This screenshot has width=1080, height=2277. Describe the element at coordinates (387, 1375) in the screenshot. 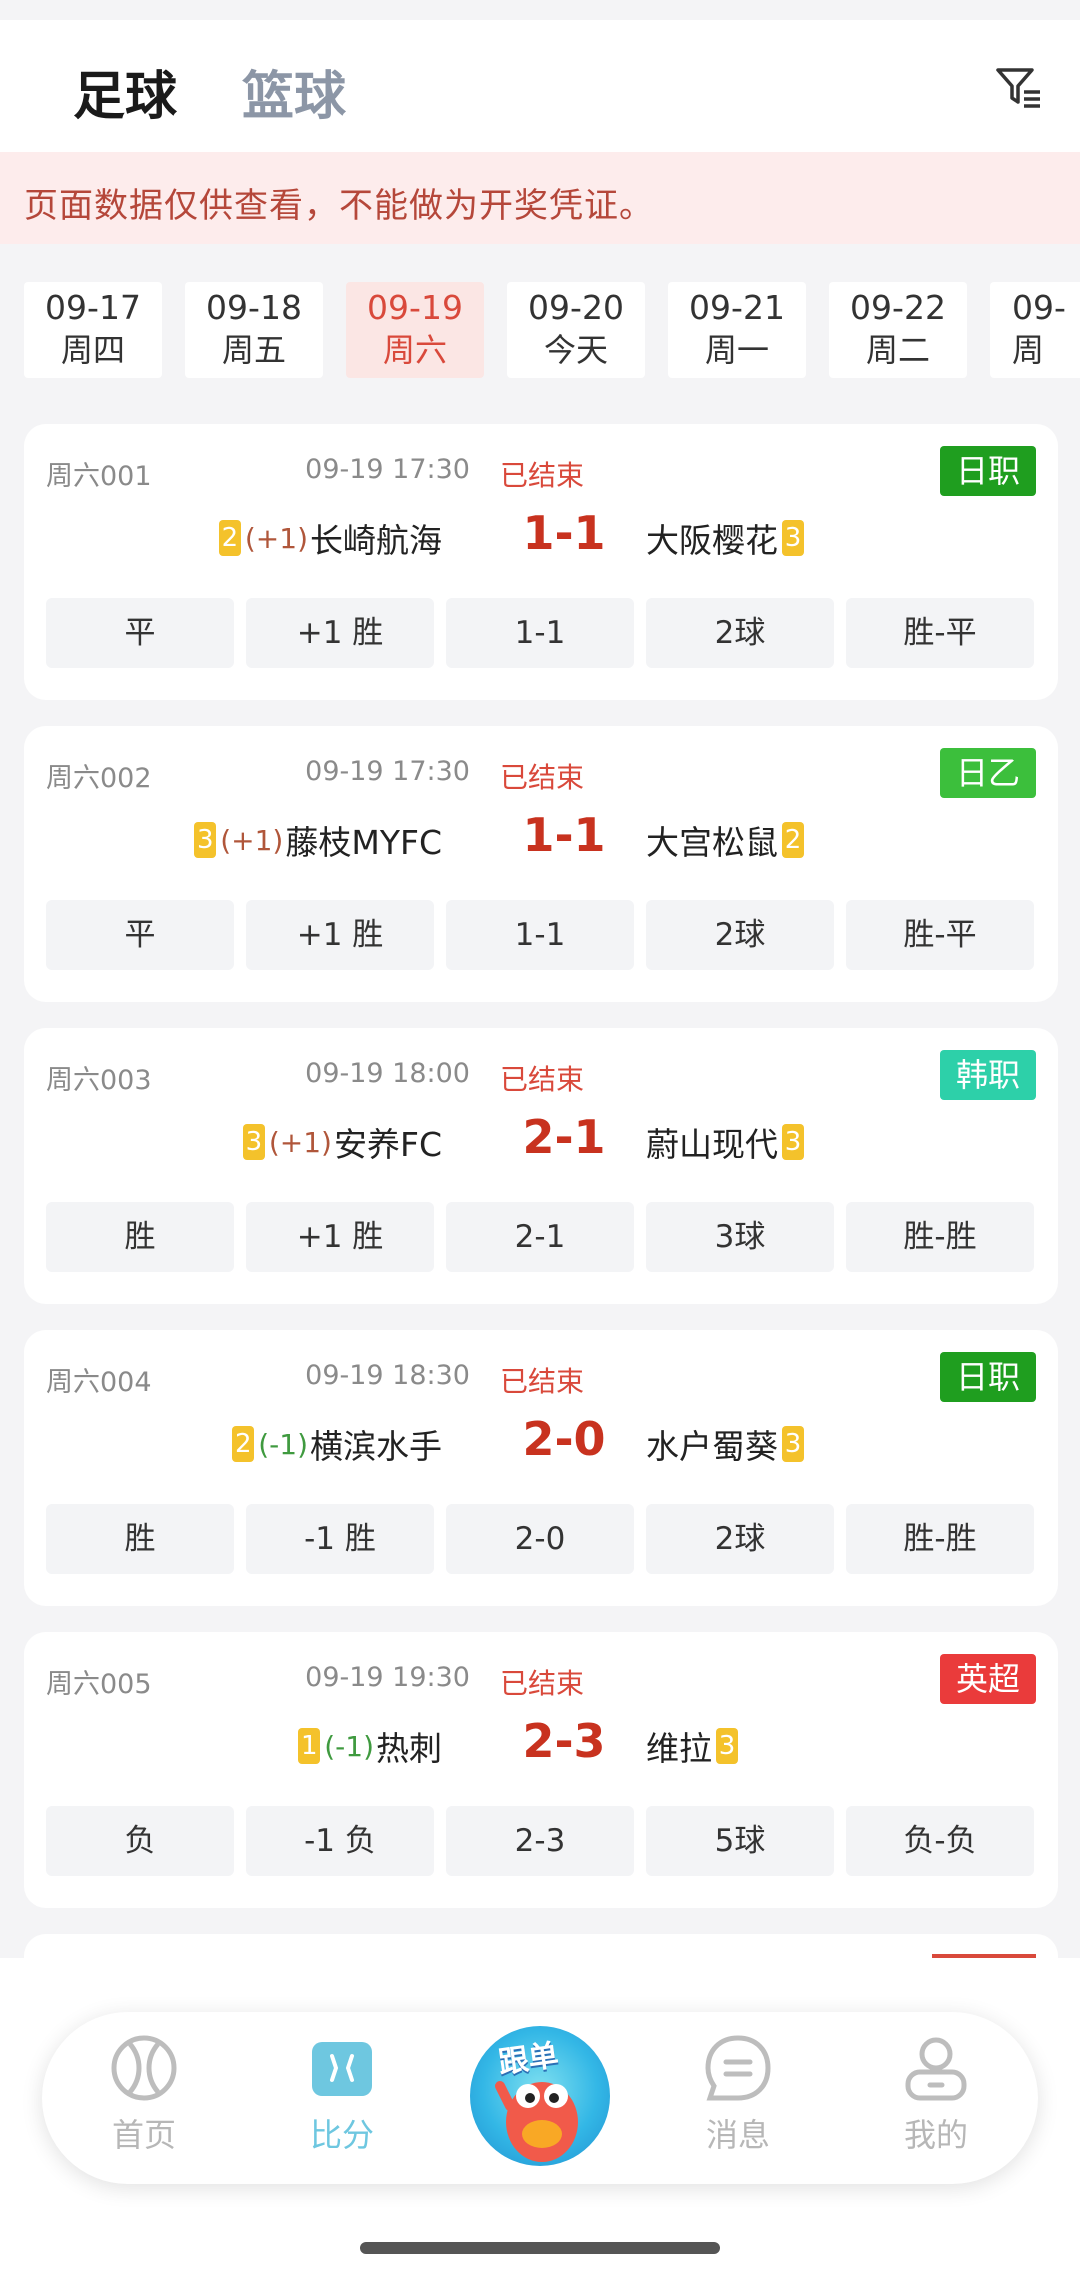

I see `match-time: 09-19 18:30` at that location.